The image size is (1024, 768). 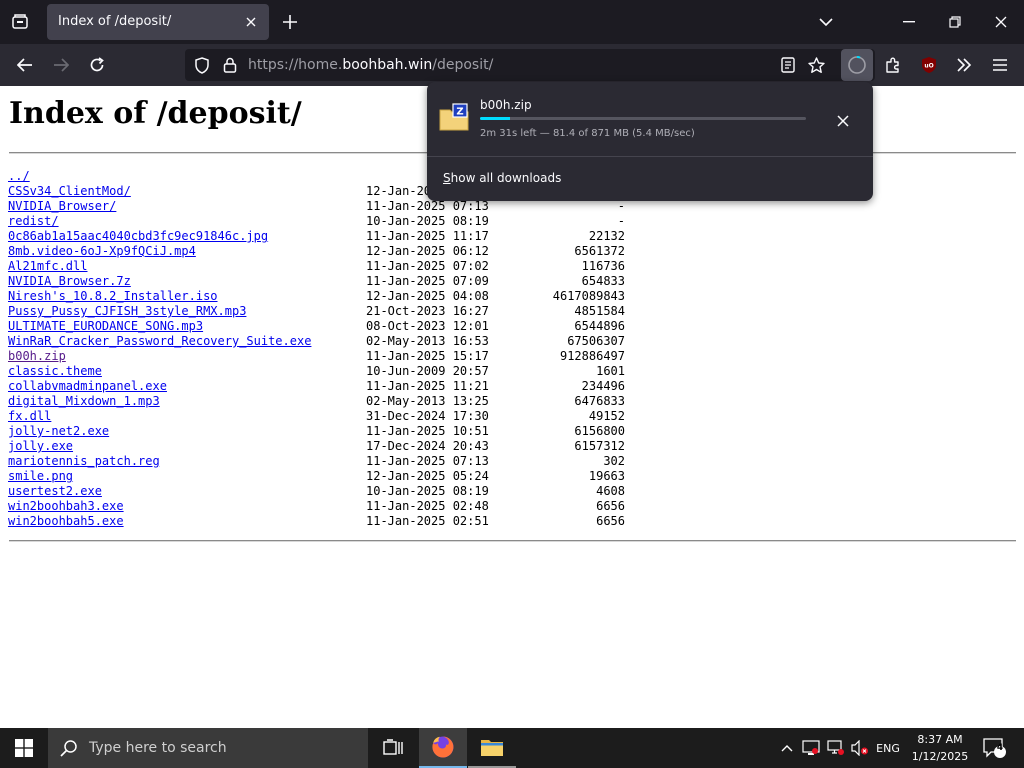 I want to click on url-bar: https://home.boohbah.win/deposit/, so click(x=530, y=65).